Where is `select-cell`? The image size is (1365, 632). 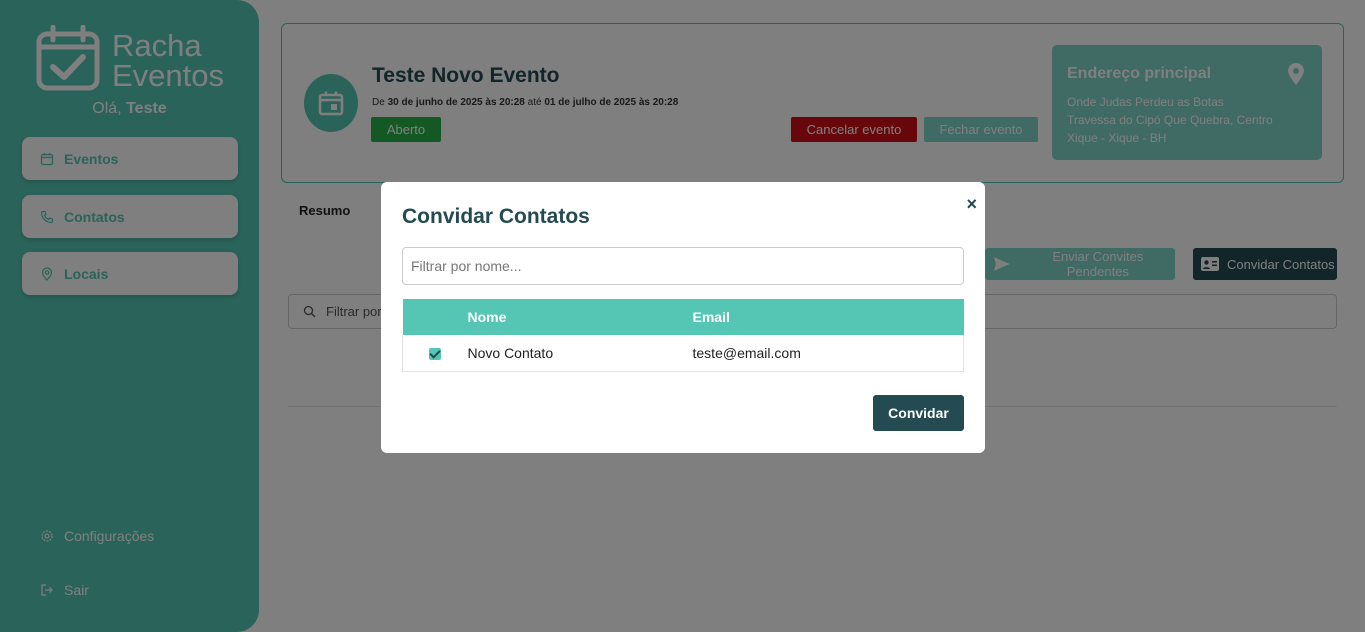 select-cell is located at coordinates (435, 353).